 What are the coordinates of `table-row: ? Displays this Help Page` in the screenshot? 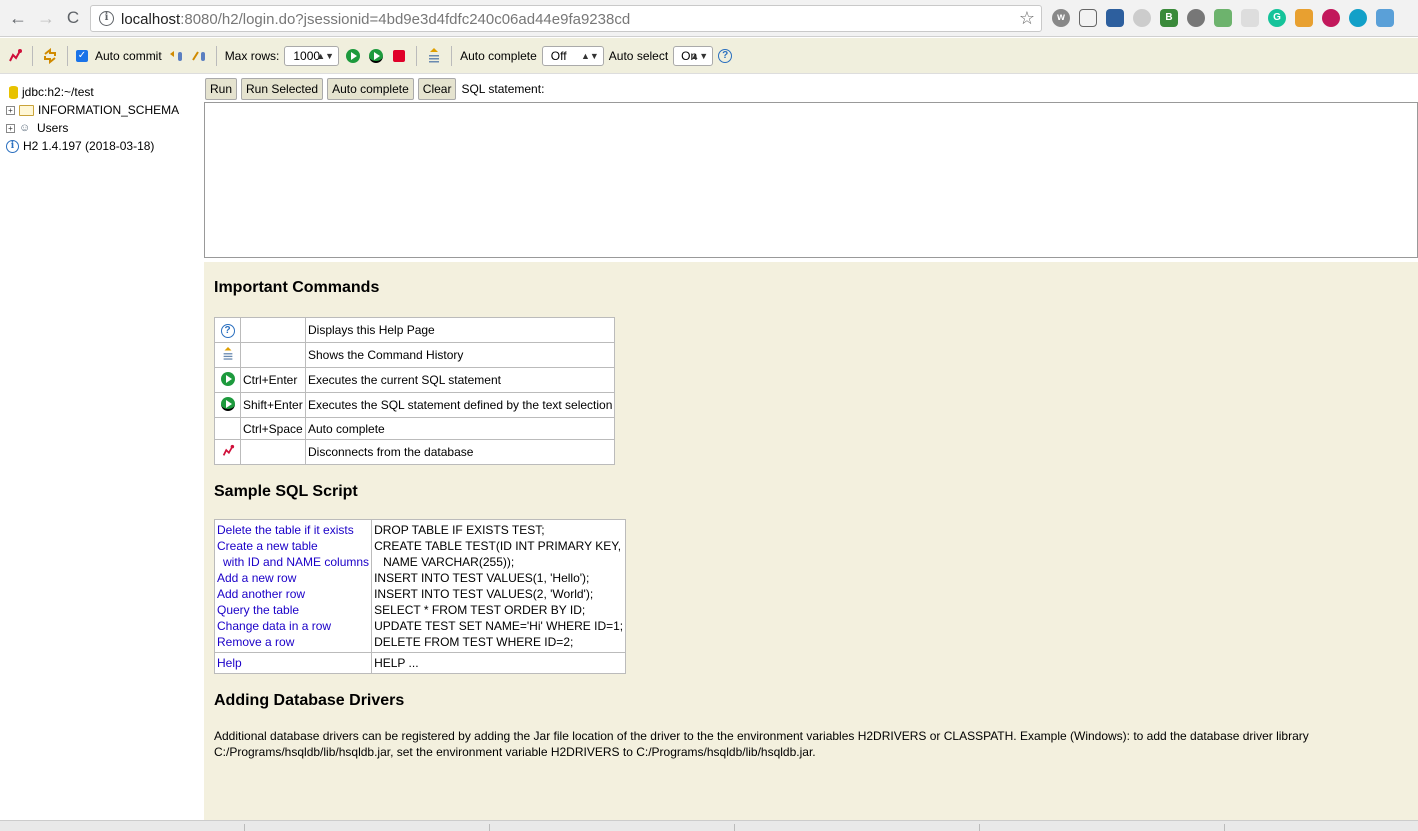 It's located at (415, 330).